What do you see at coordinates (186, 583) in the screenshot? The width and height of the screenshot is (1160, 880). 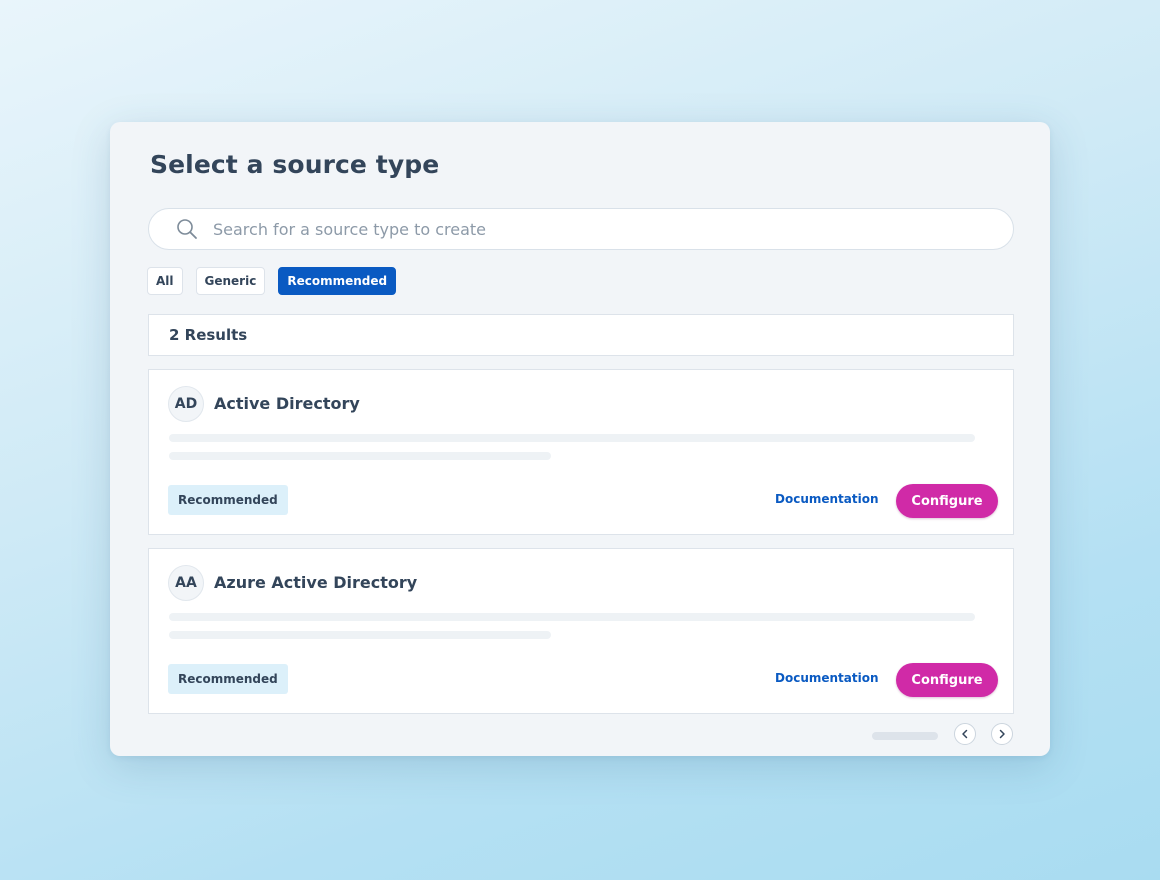 I see `avatar: AA` at bounding box center [186, 583].